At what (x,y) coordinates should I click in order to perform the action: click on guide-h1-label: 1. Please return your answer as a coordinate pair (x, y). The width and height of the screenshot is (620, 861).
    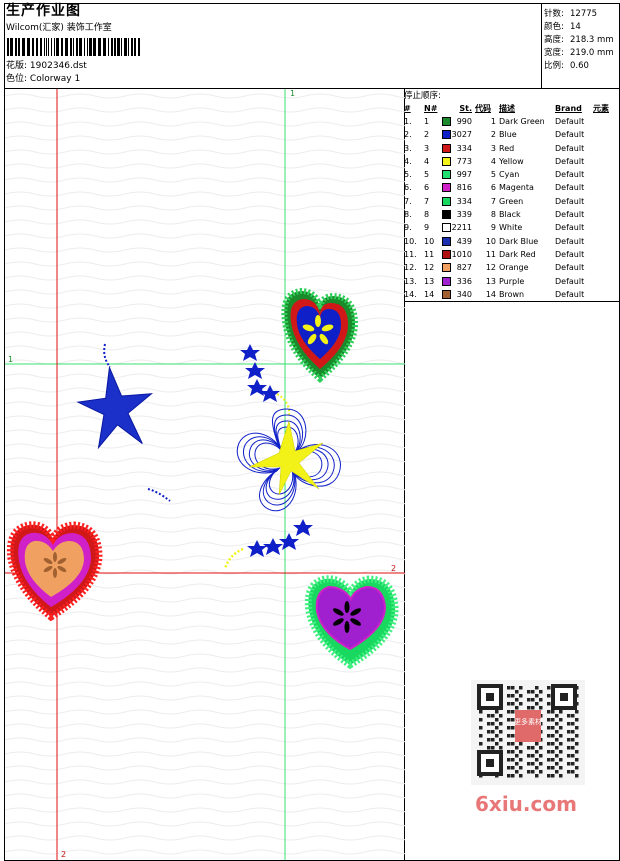
    Looking at the image, I should click on (10, 359).